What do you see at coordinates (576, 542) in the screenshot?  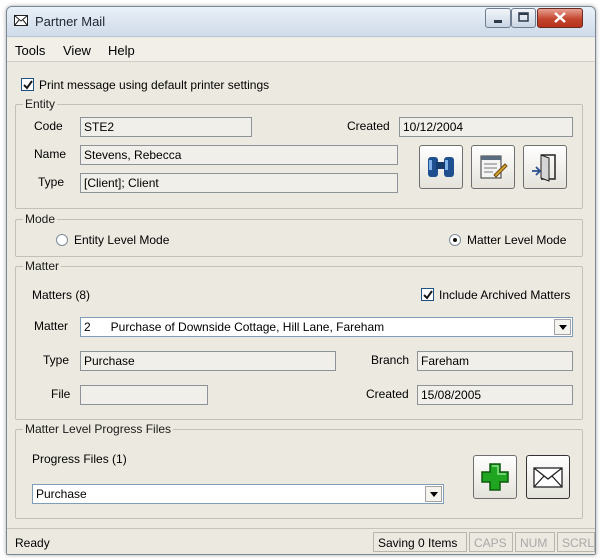 I see `status-scrl: SCRL` at bounding box center [576, 542].